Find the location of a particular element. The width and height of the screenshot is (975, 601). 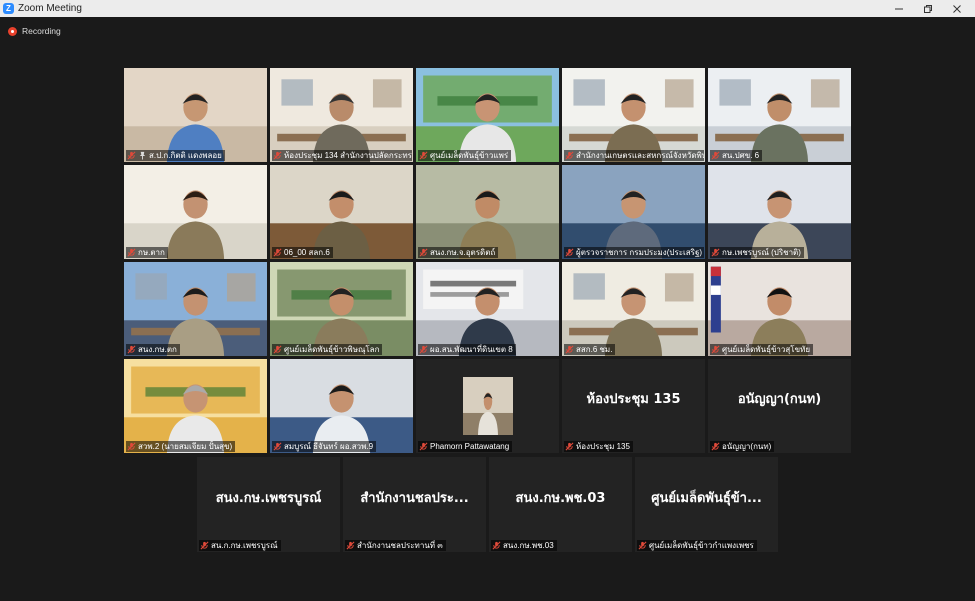

participant-tile: ผู้ตรวจราชการ กรมประมง(ประเสริฐ) is located at coordinates (633, 212).